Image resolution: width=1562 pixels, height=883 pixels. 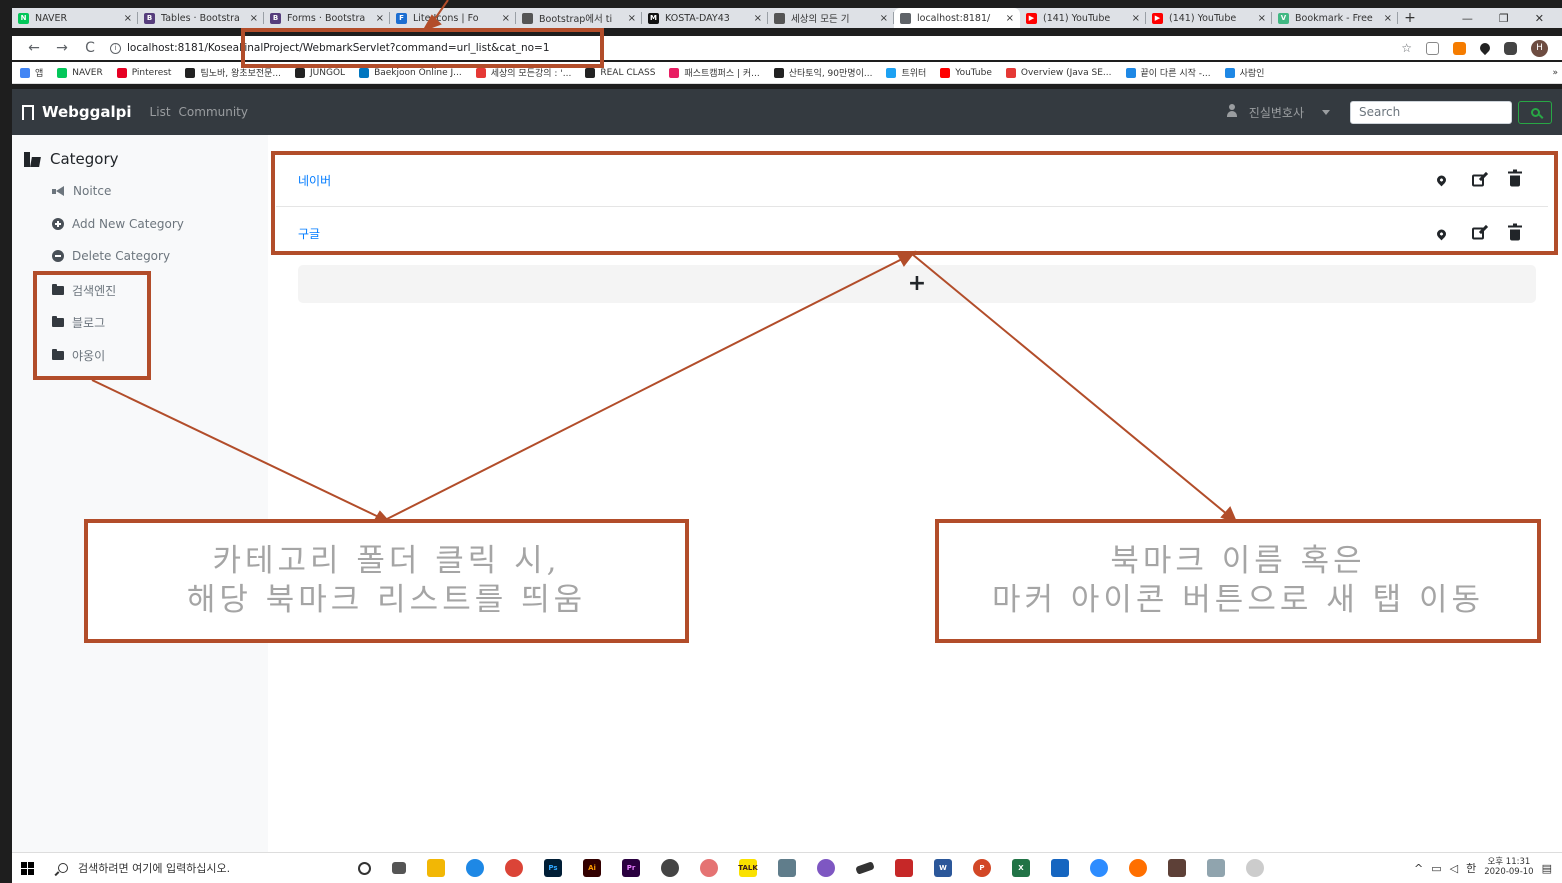 What do you see at coordinates (80, 72) in the screenshot?
I see `bookmark-bar-item: NAVER` at bounding box center [80, 72].